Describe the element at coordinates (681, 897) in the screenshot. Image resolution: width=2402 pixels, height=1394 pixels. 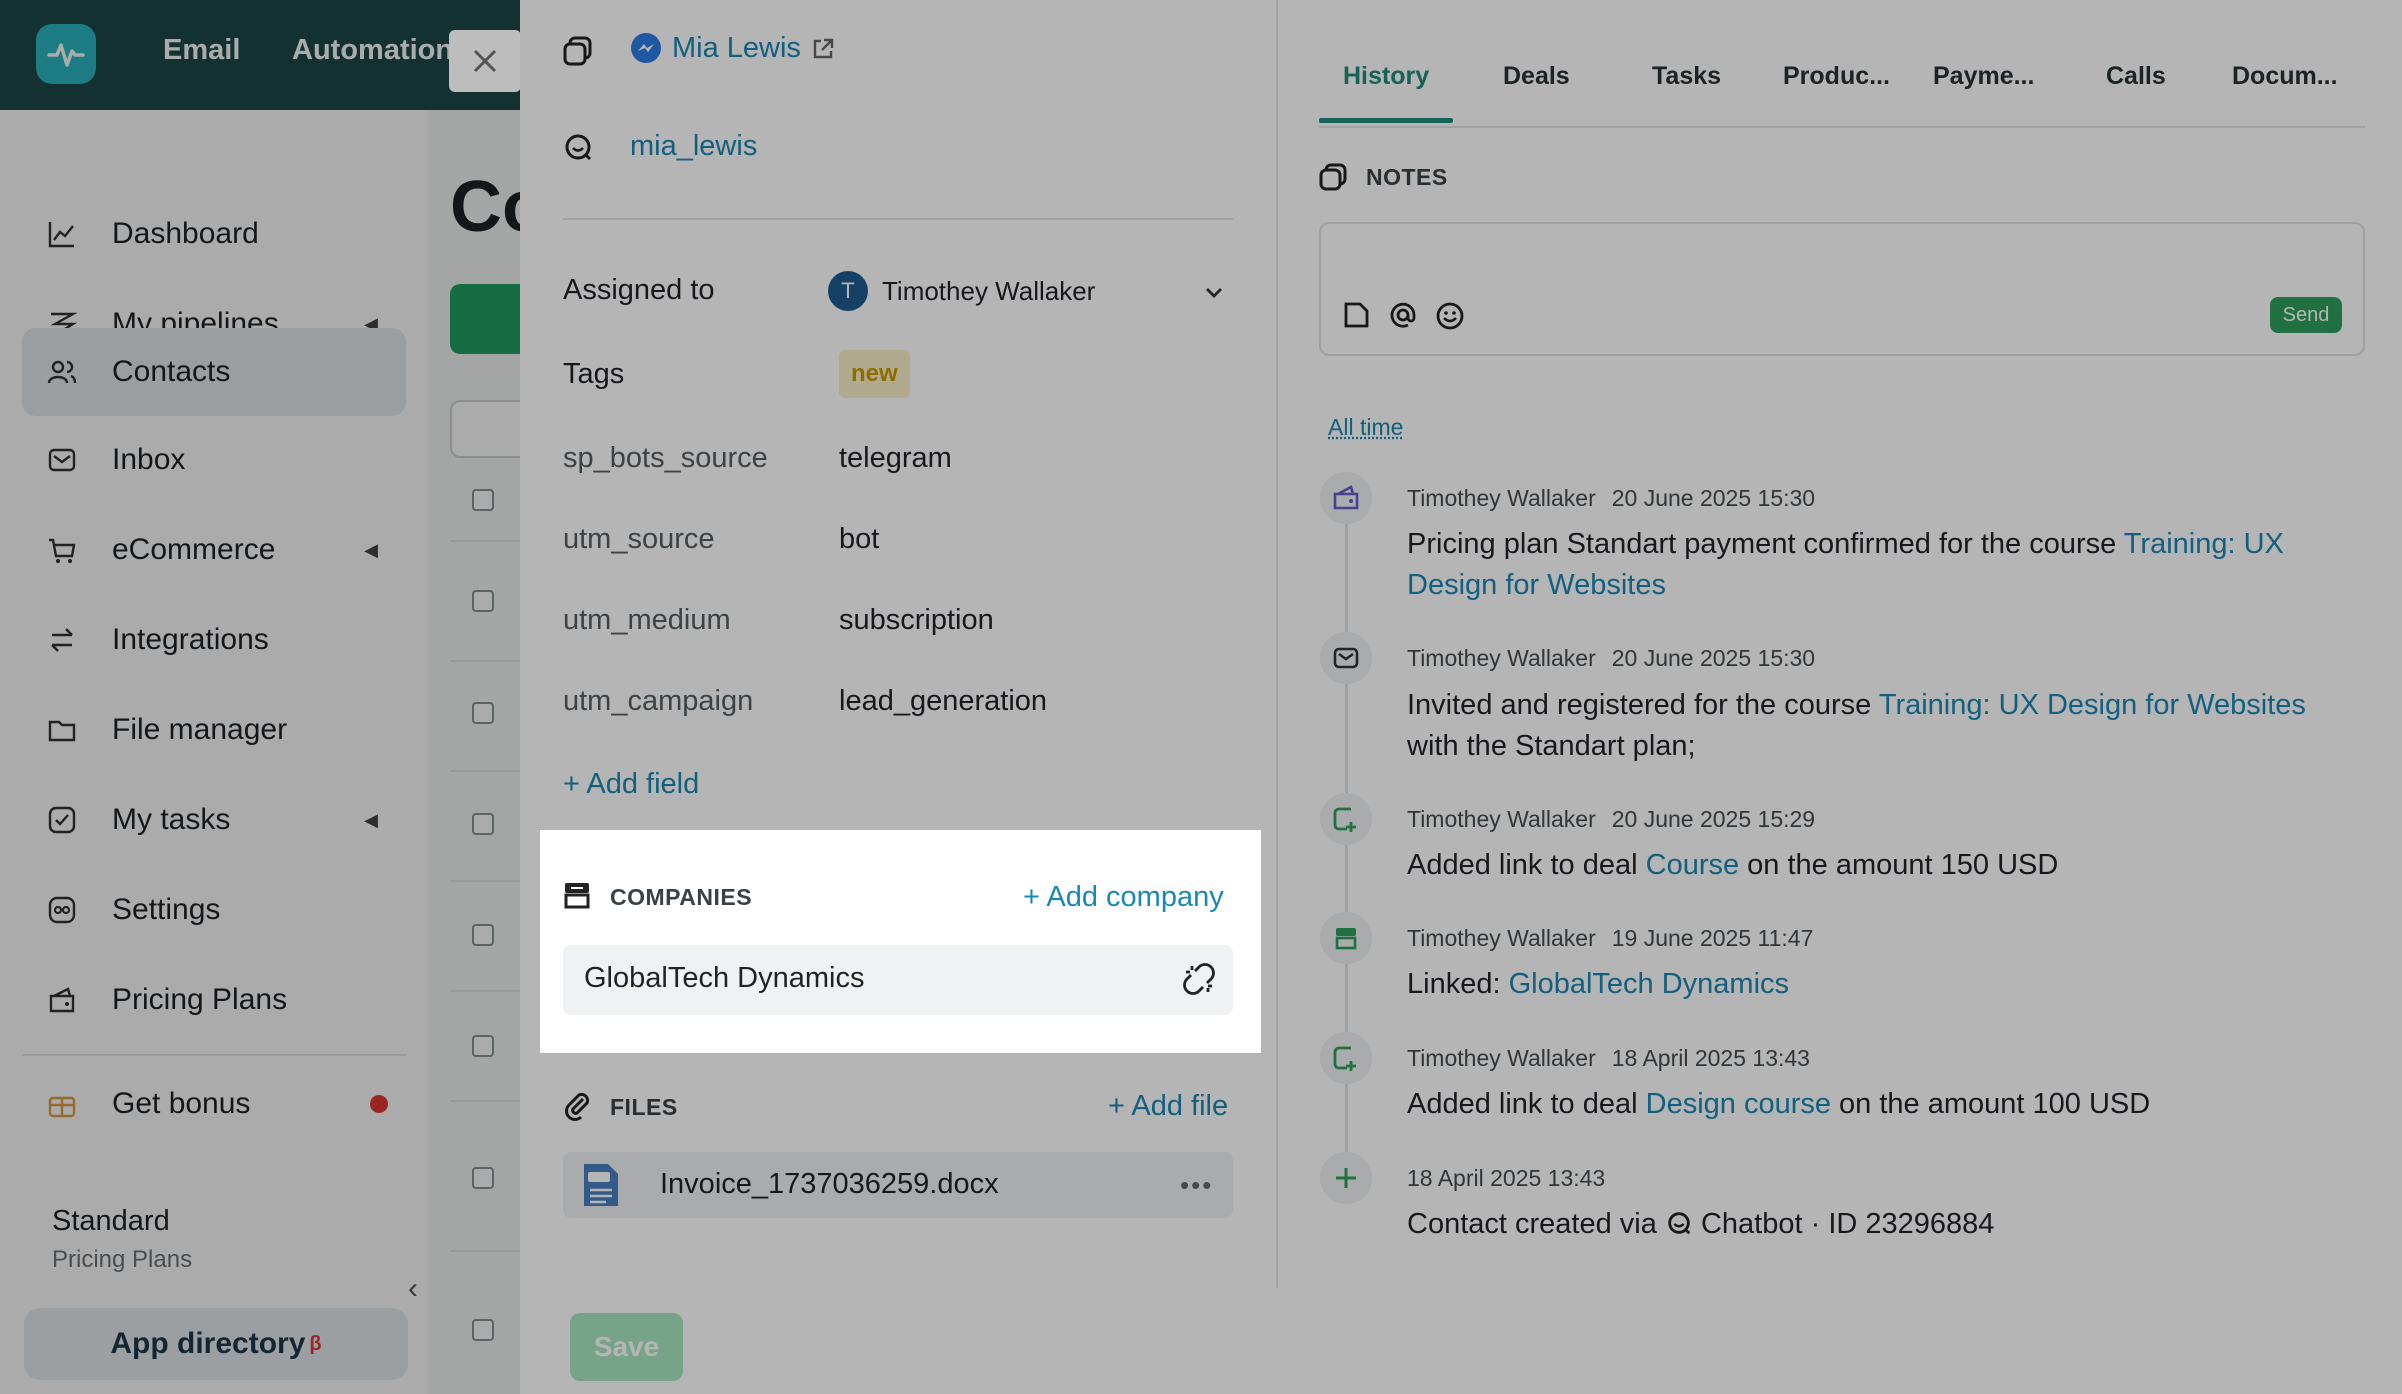
I see `companies-title: COMPANIES` at that location.